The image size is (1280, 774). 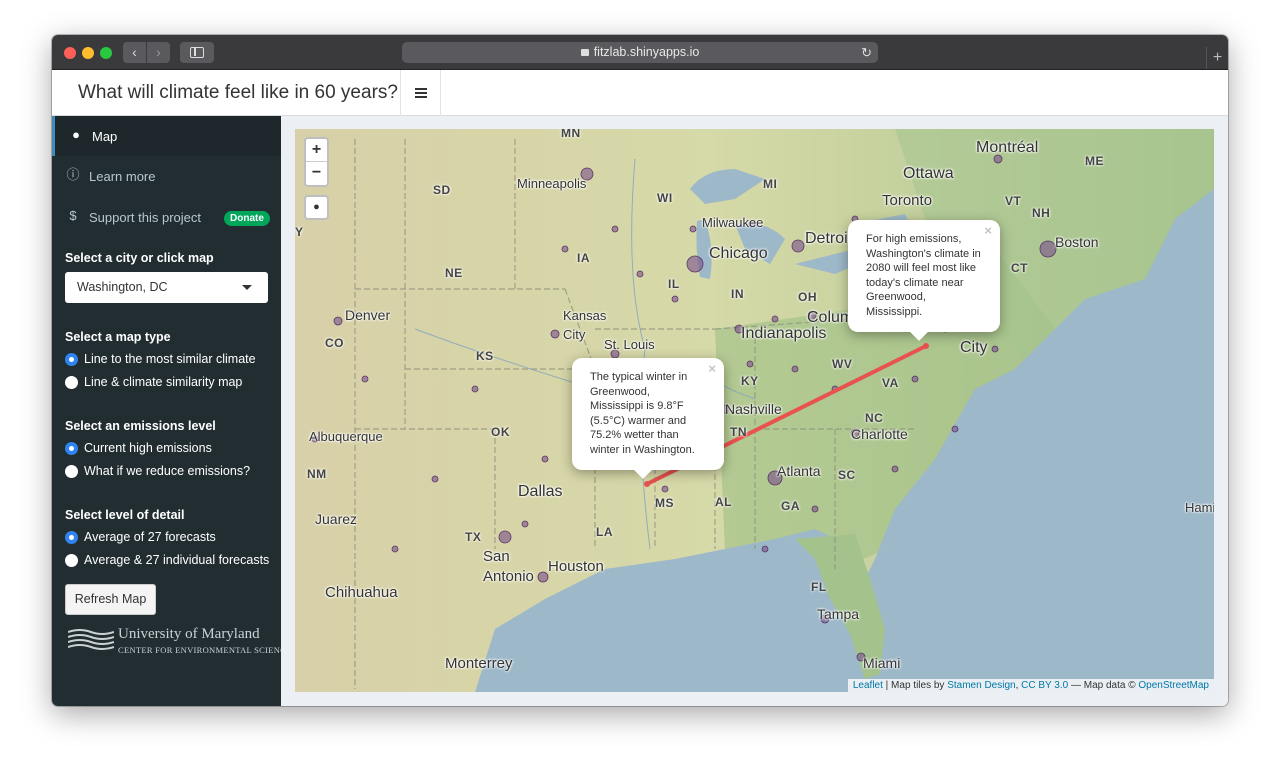 I want to click on state-label: CT, so click(x=1019, y=268).